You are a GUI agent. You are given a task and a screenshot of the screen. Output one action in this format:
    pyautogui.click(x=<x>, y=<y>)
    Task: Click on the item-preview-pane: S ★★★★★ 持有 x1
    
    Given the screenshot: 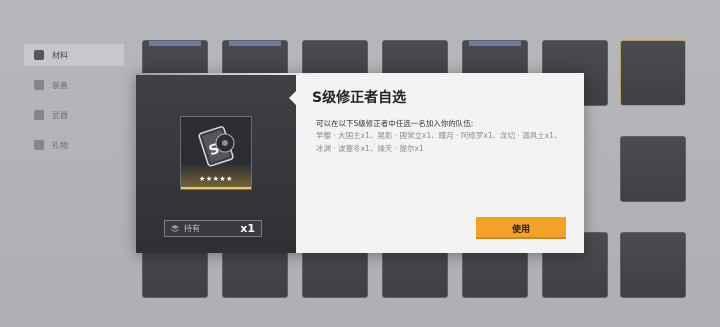 What is the action you would take?
    pyautogui.click(x=216, y=163)
    